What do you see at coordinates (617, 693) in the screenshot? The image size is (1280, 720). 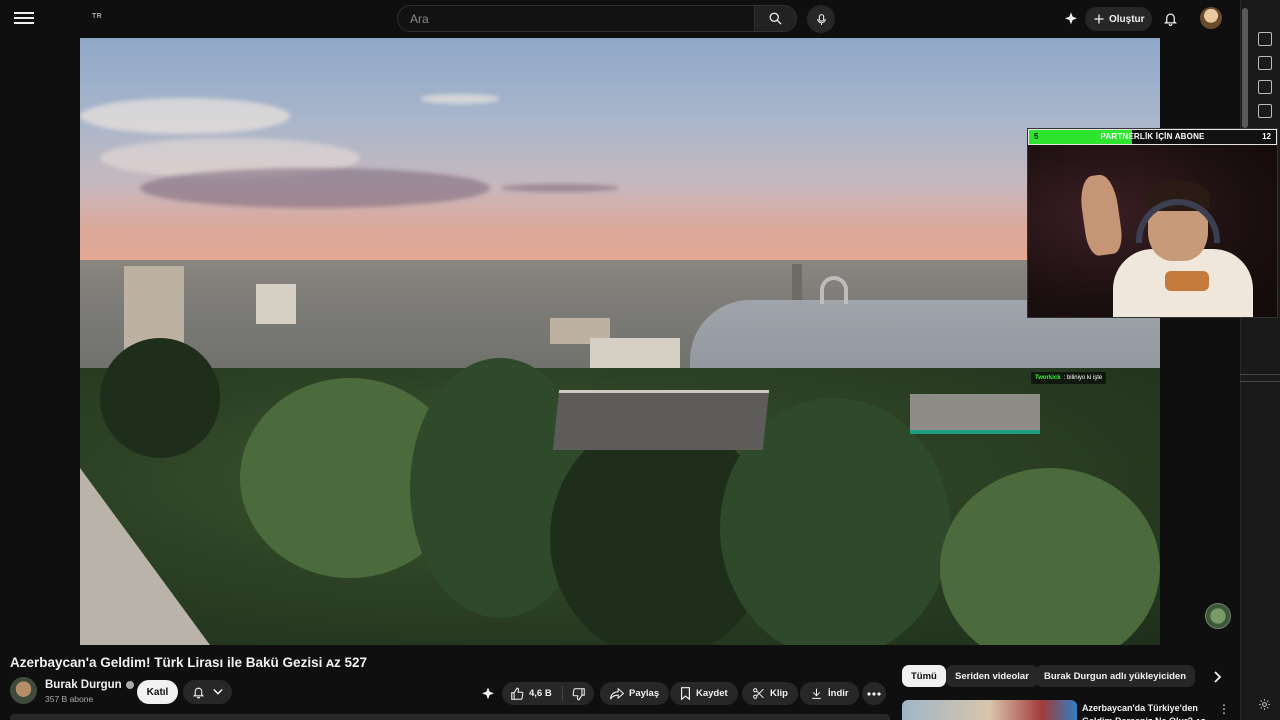 I see `share-icon` at bounding box center [617, 693].